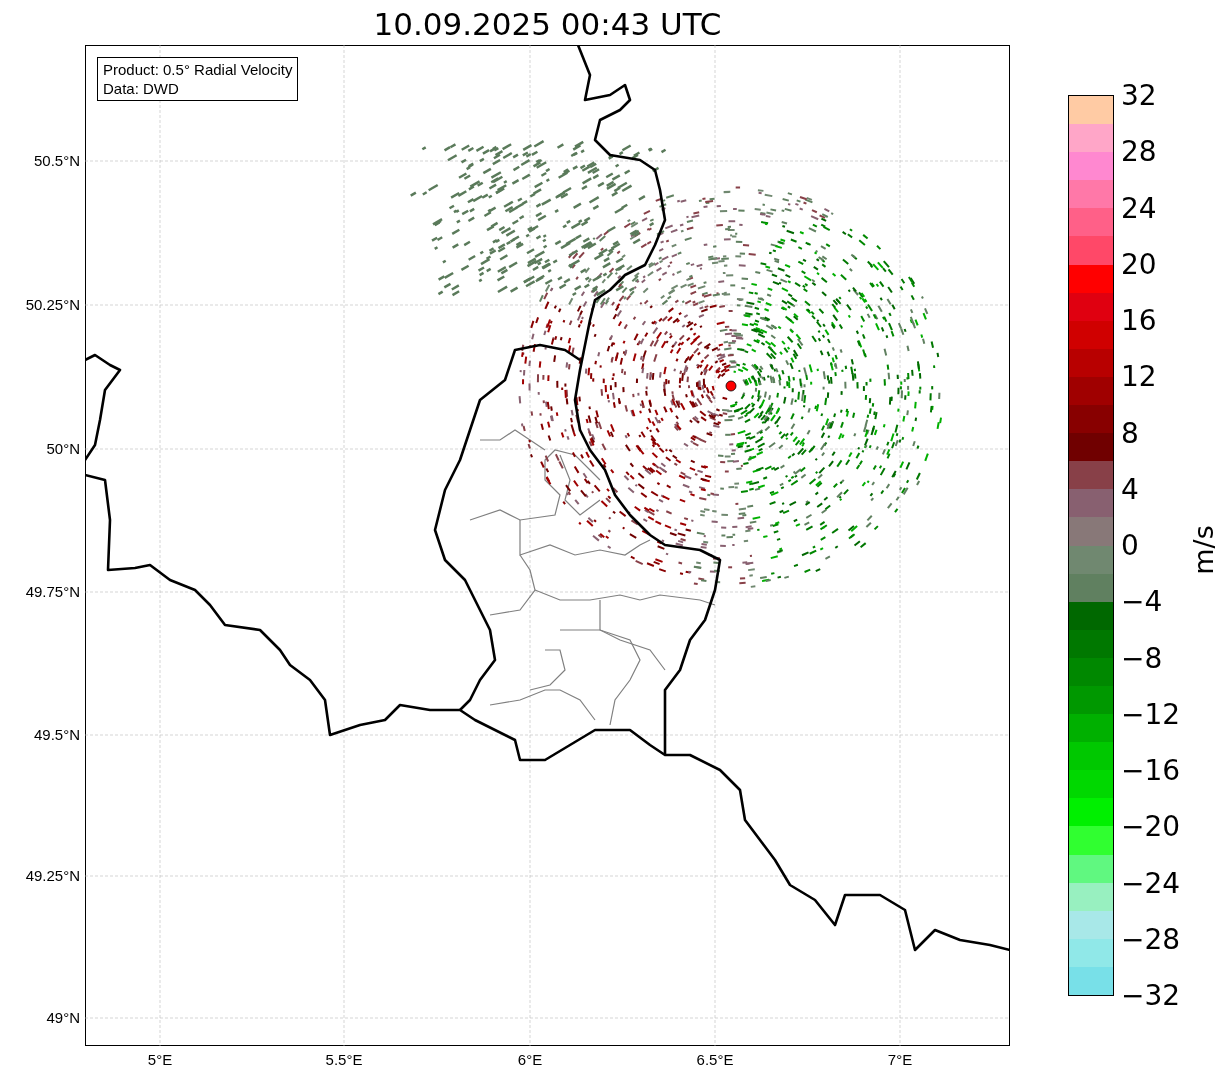  I want to click on colorbar-tick-label: −28, so click(1151, 939).